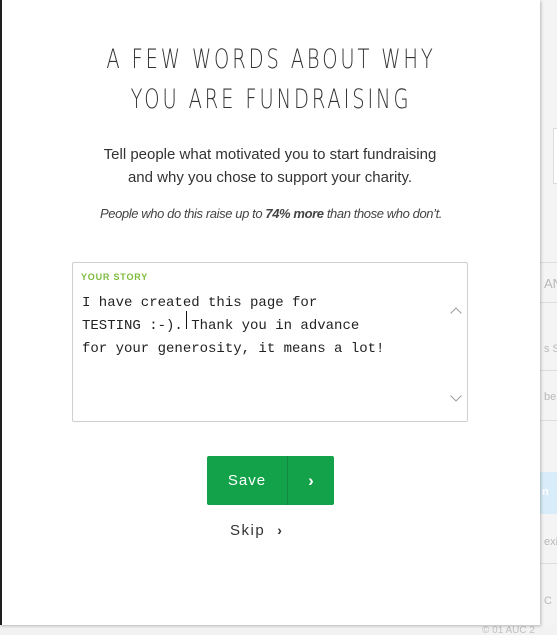  What do you see at coordinates (186, 320) in the screenshot?
I see `text-caret` at bounding box center [186, 320].